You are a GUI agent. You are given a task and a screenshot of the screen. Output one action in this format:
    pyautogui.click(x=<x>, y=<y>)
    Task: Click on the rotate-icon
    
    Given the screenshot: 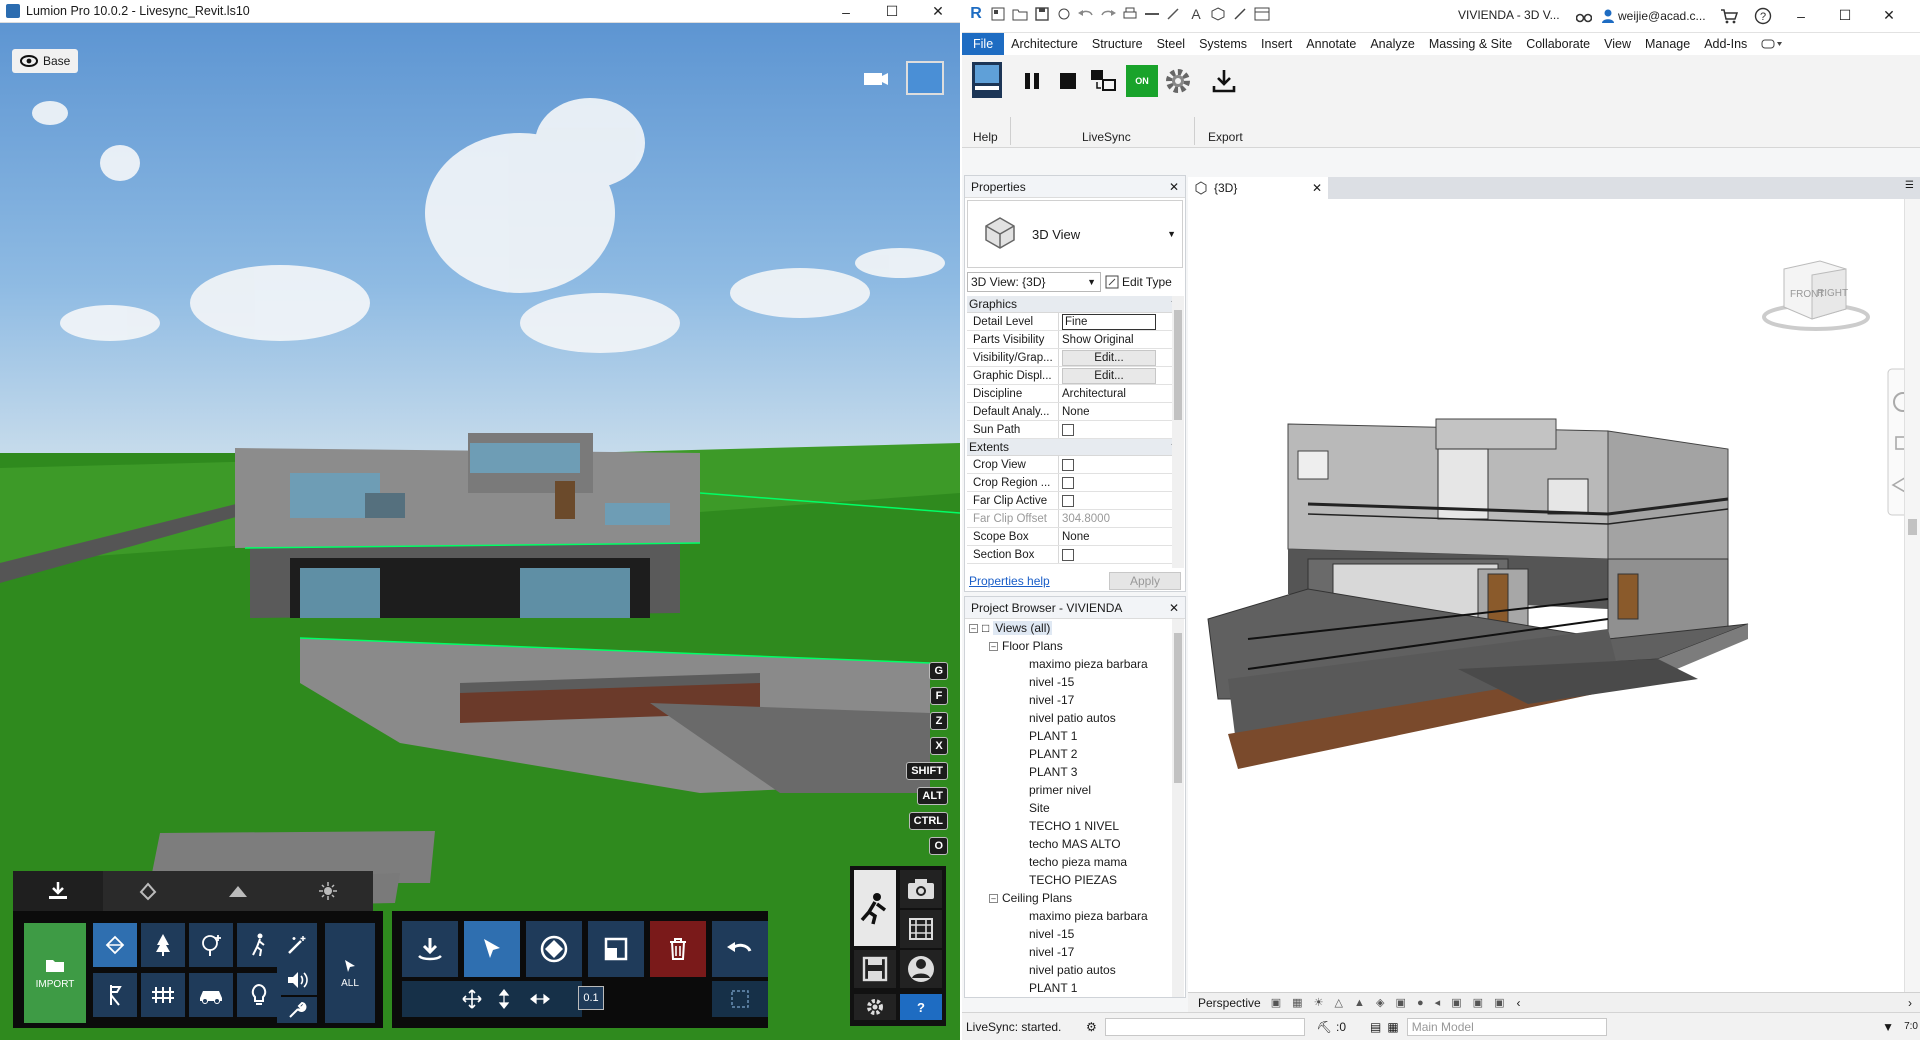 What is the action you would take?
    pyautogui.click(x=540, y=999)
    